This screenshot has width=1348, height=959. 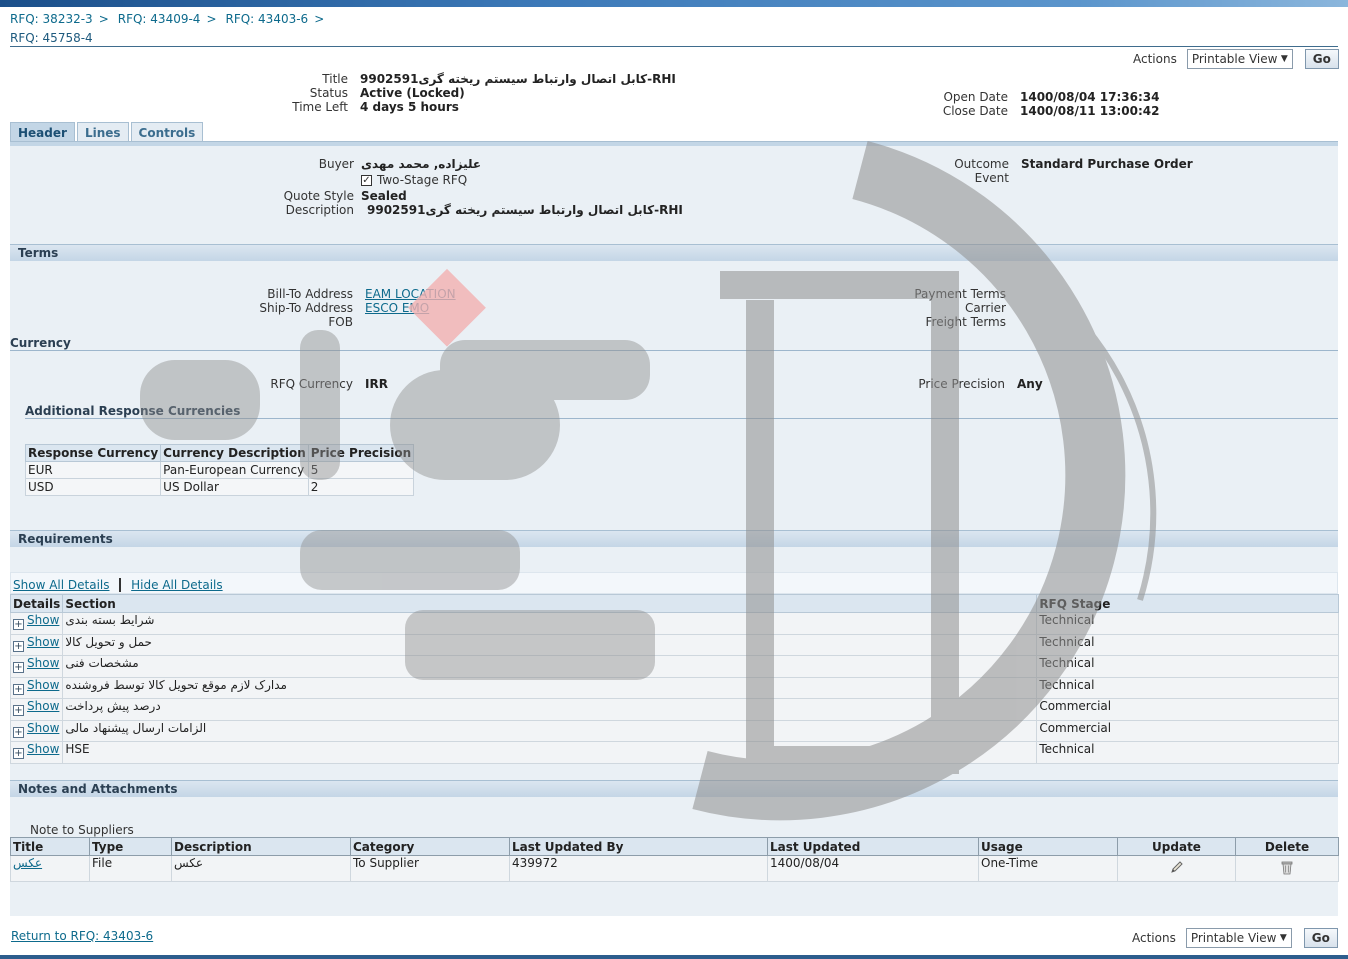 What do you see at coordinates (1177, 867) in the screenshot?
I see `pencil-icon` at bounding box center [1177, 867].